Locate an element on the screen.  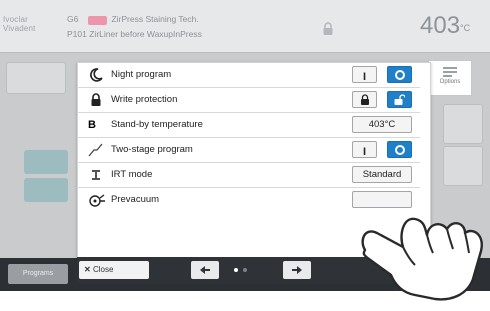
write-protection-unlocked-button is located at coordinates (399, 99).